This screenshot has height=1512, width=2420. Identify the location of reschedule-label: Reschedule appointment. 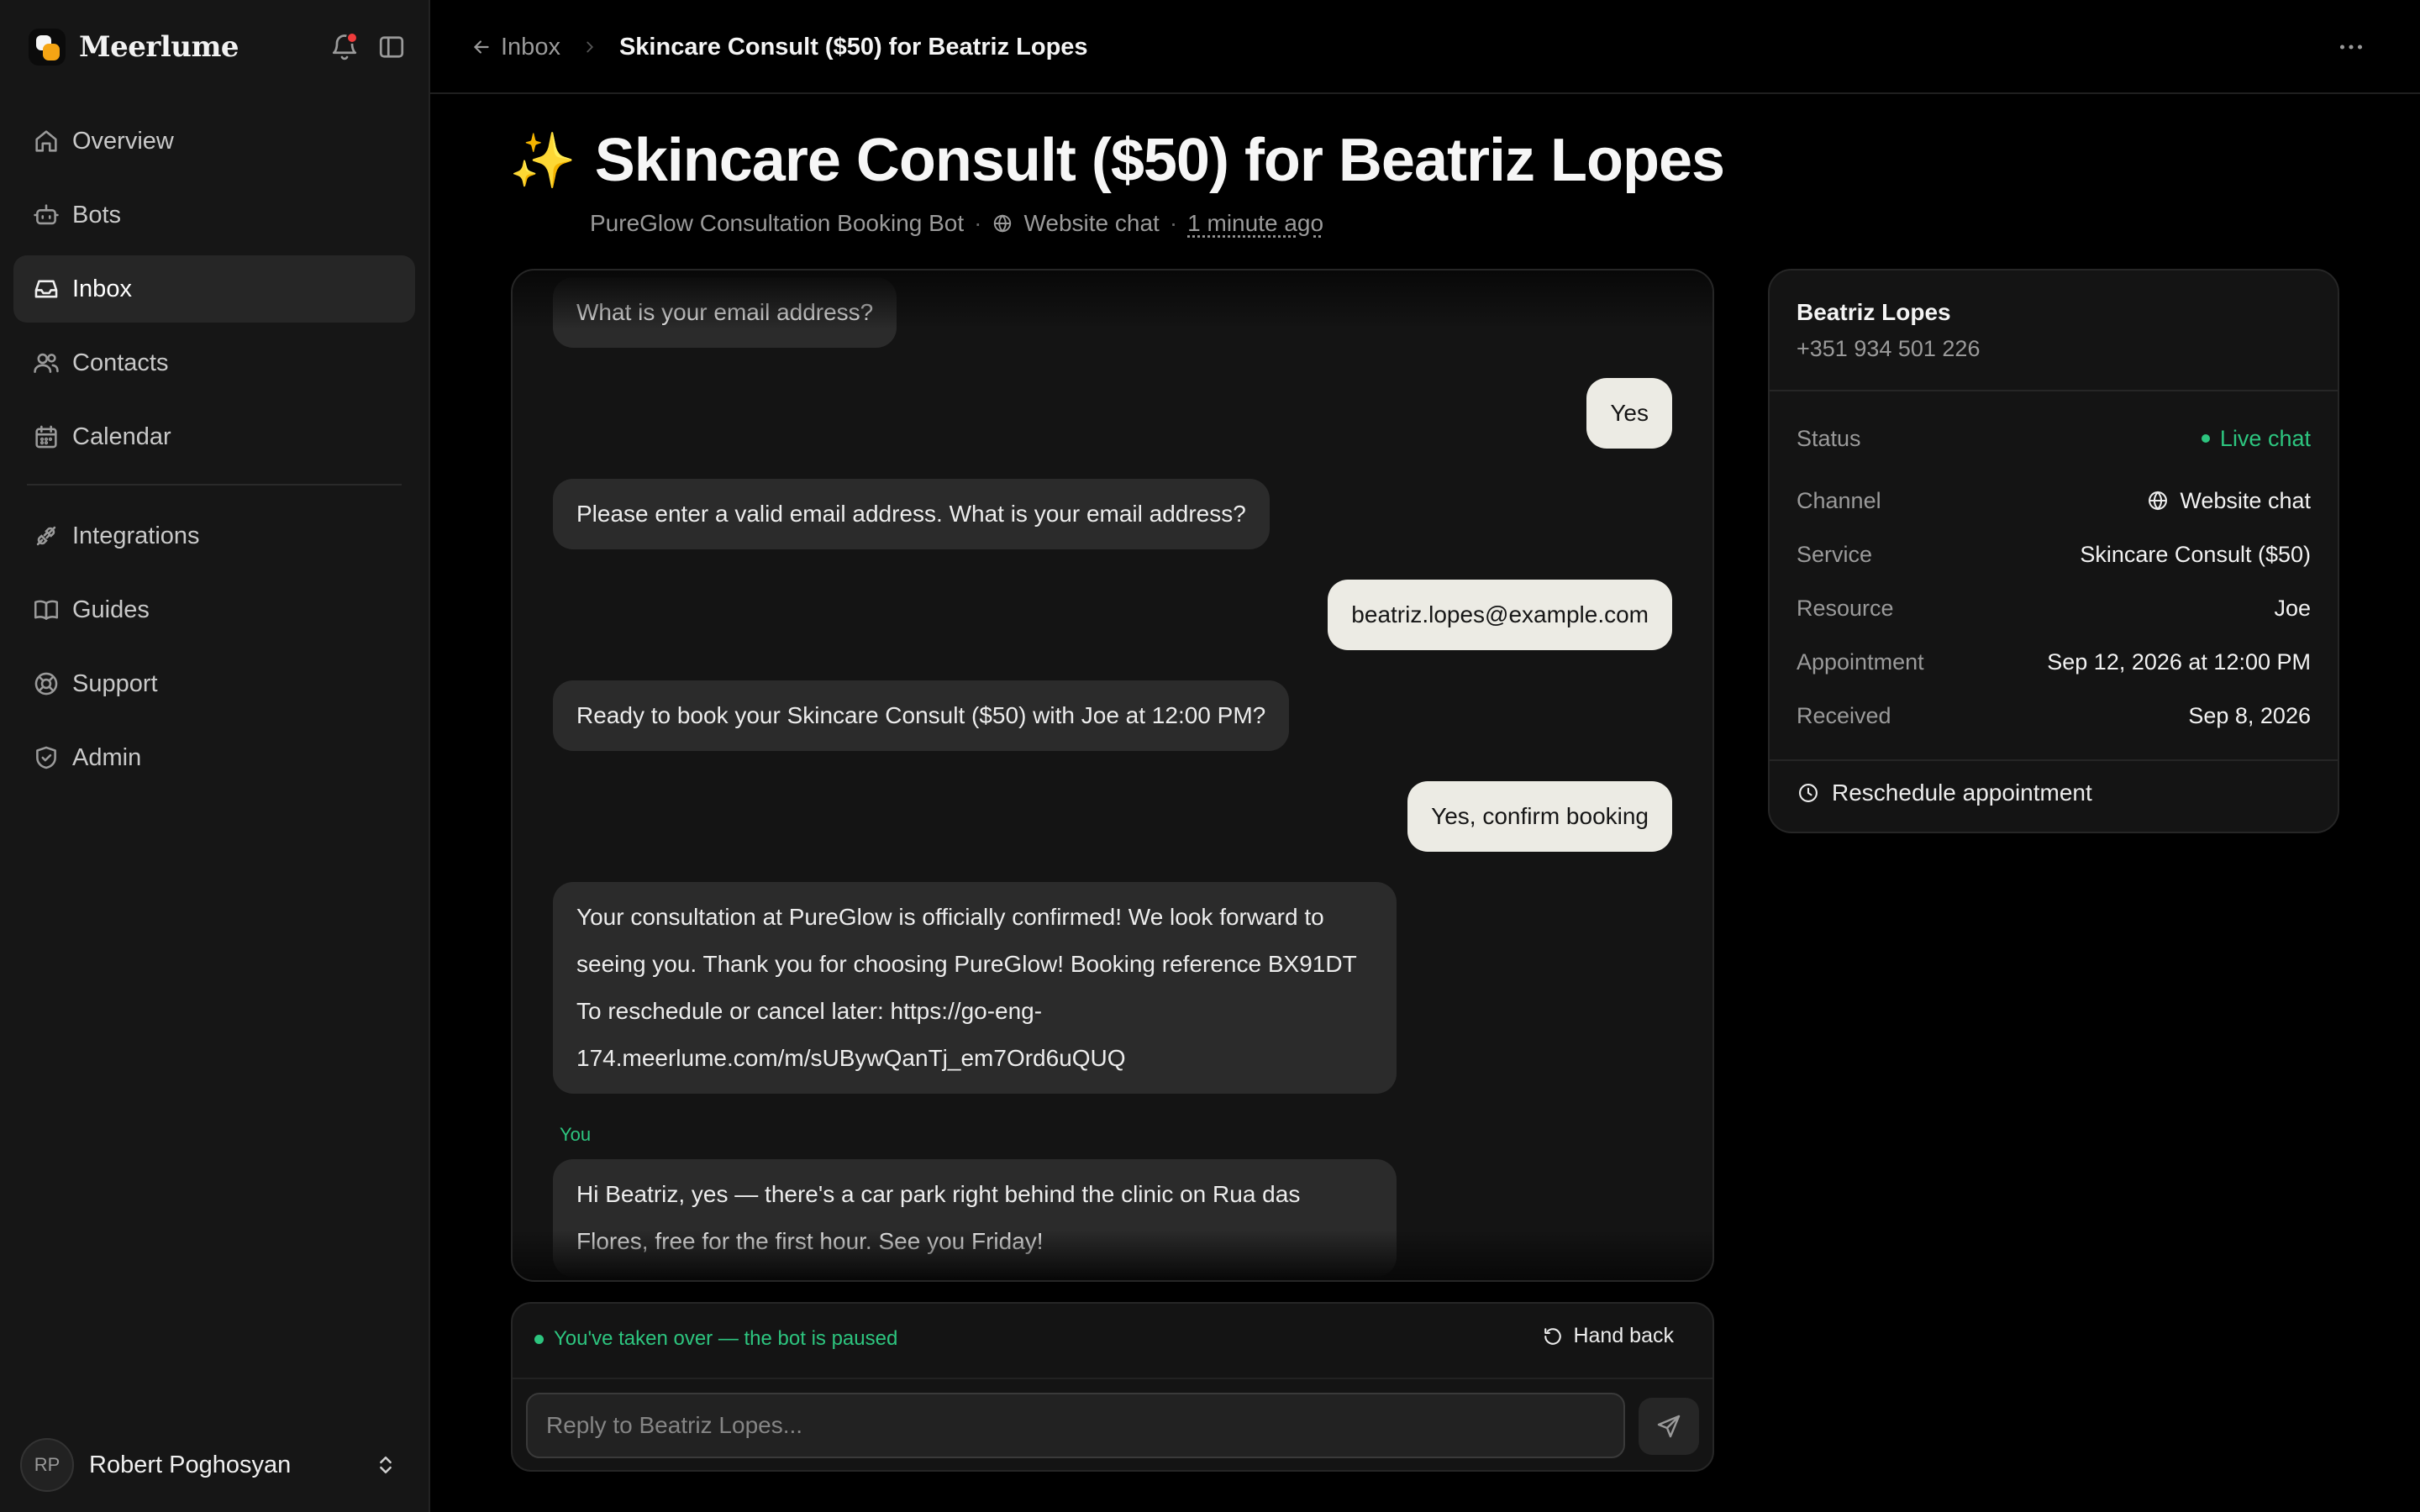
(1962, 793).